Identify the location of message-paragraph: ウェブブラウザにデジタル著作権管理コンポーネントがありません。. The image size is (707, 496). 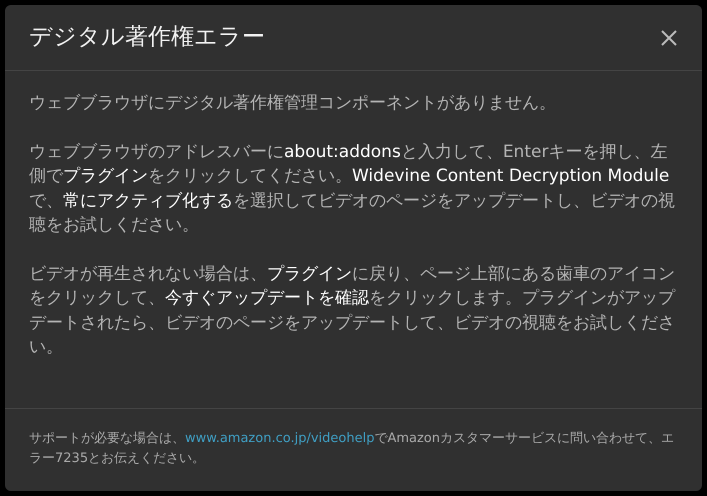
(293, 103).